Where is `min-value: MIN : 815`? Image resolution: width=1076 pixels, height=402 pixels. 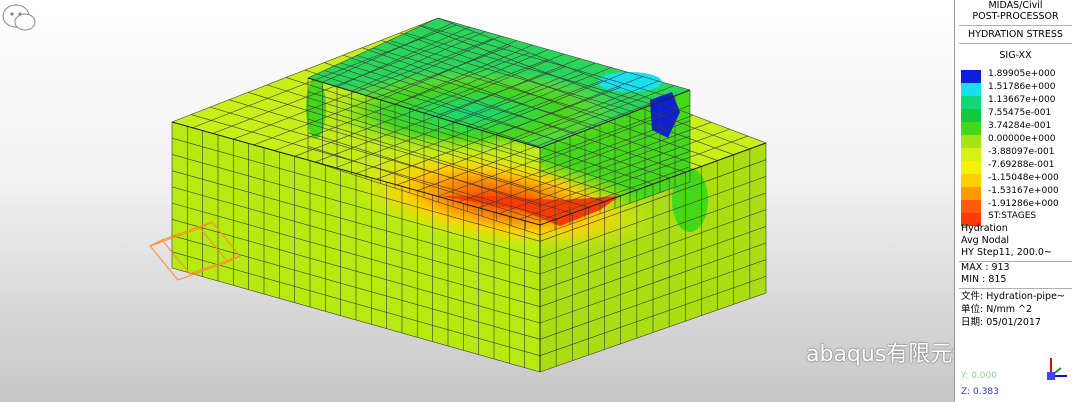
min-value: MIN : 815 is located at coordinates (984, 279).